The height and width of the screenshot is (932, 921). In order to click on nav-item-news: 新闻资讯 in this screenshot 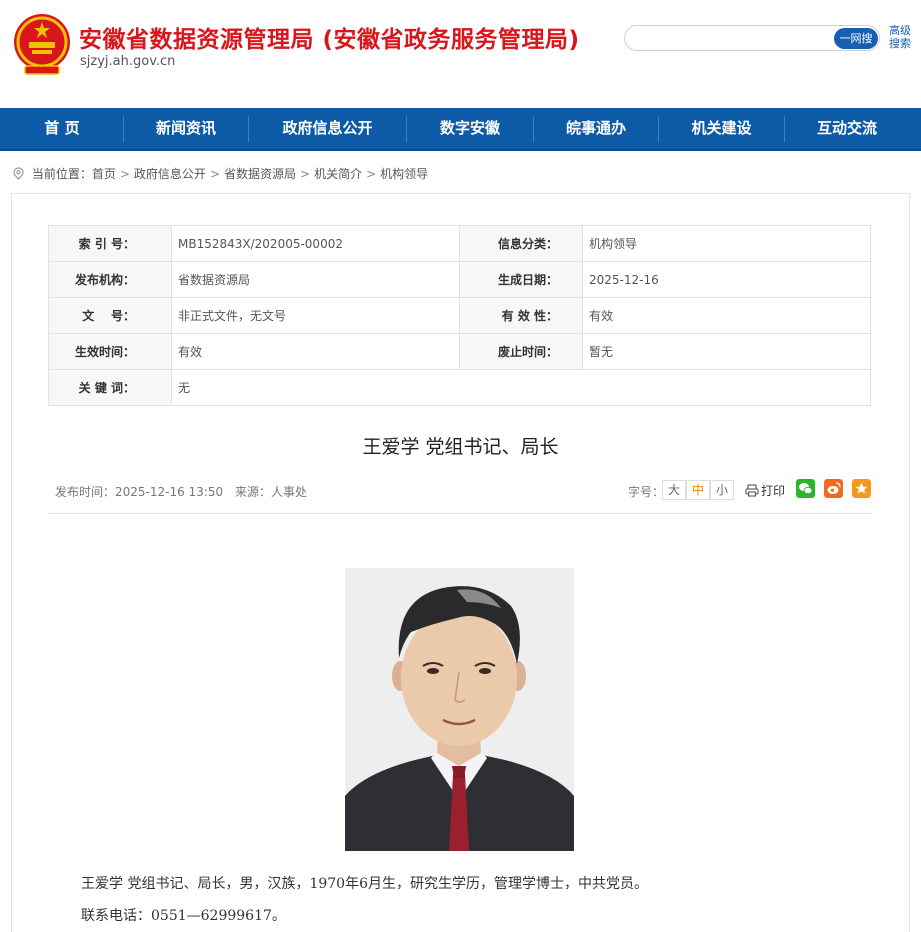, I will do `click(186, 128)`.